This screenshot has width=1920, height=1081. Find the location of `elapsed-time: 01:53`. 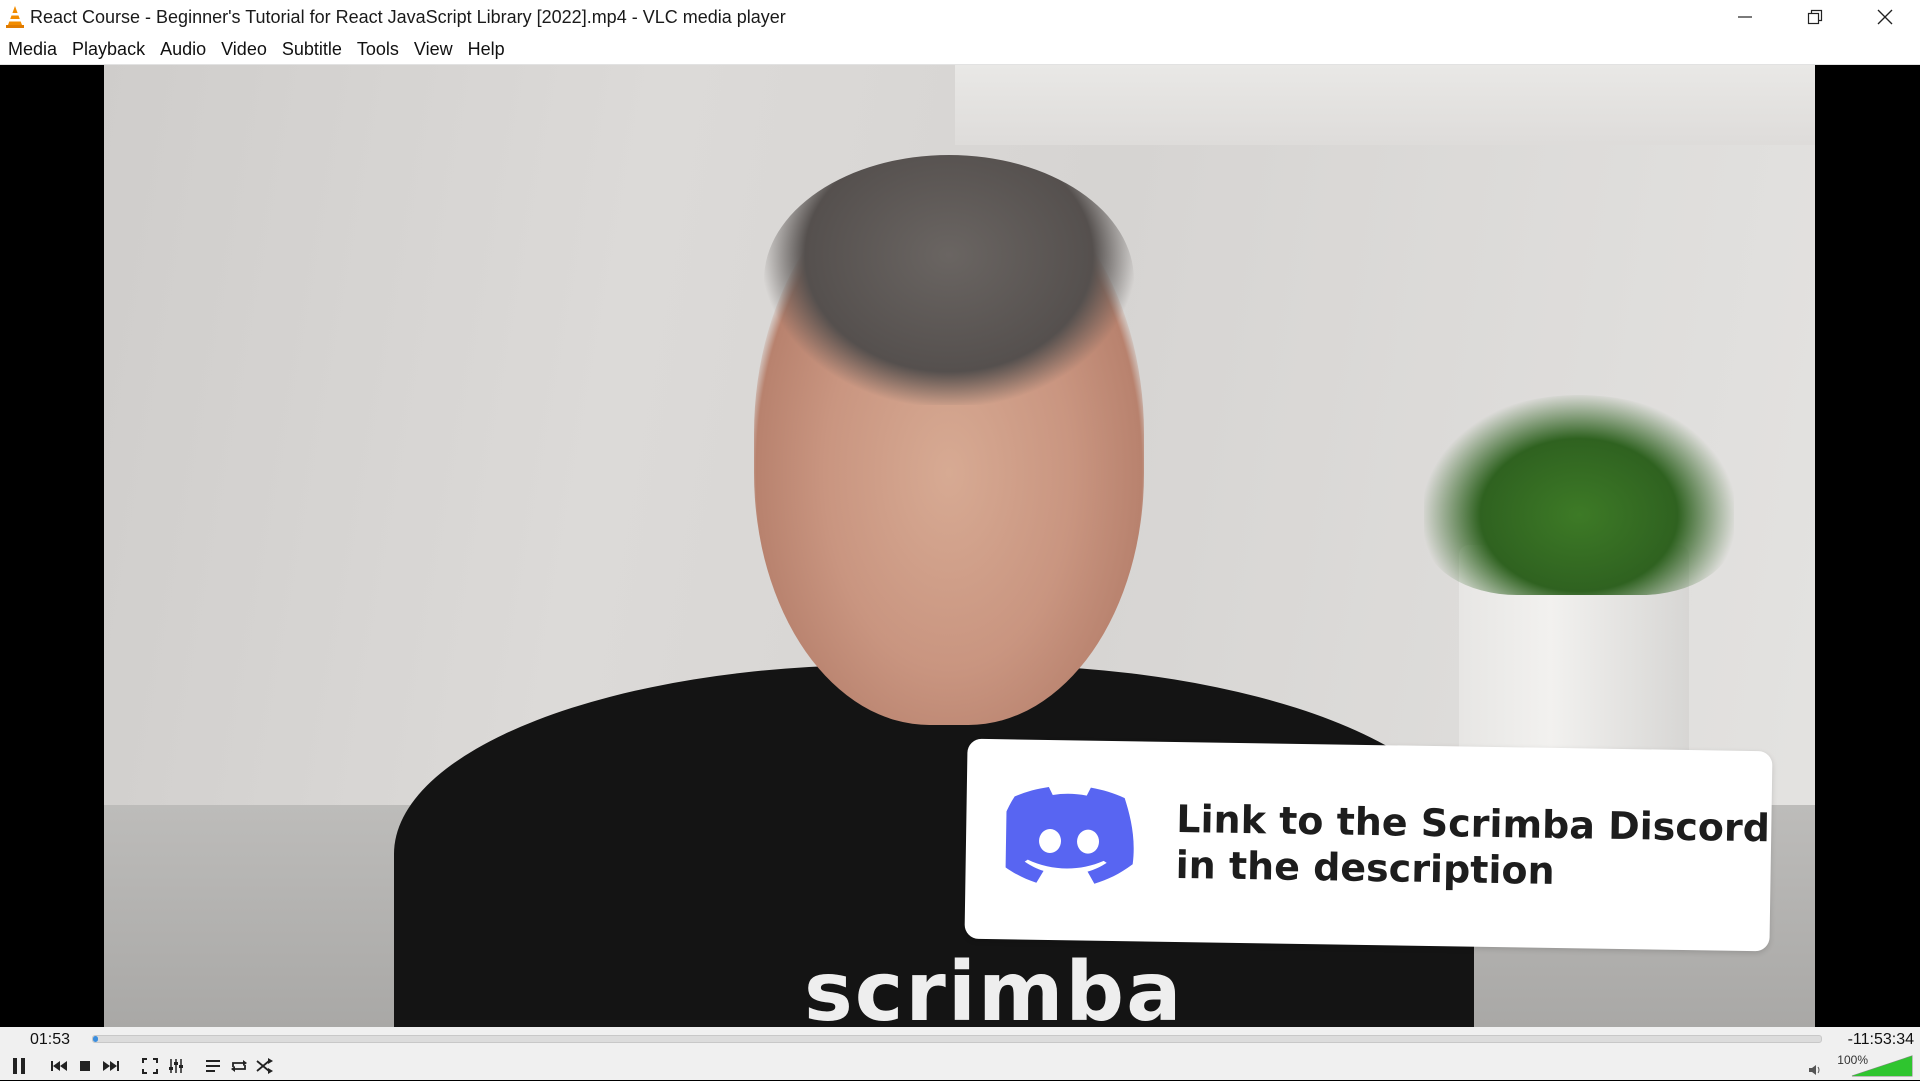

elapsed-time: 01:53 is located at coordinates (50, 1039).